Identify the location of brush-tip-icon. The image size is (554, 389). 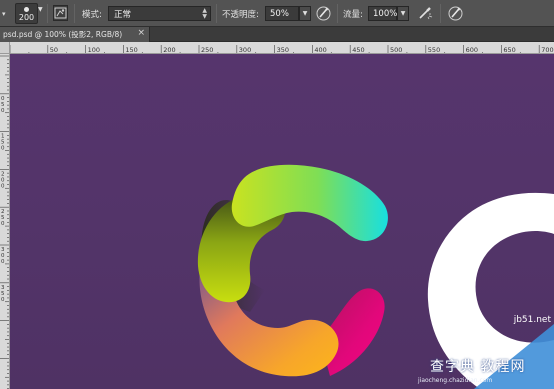
(26, 9).